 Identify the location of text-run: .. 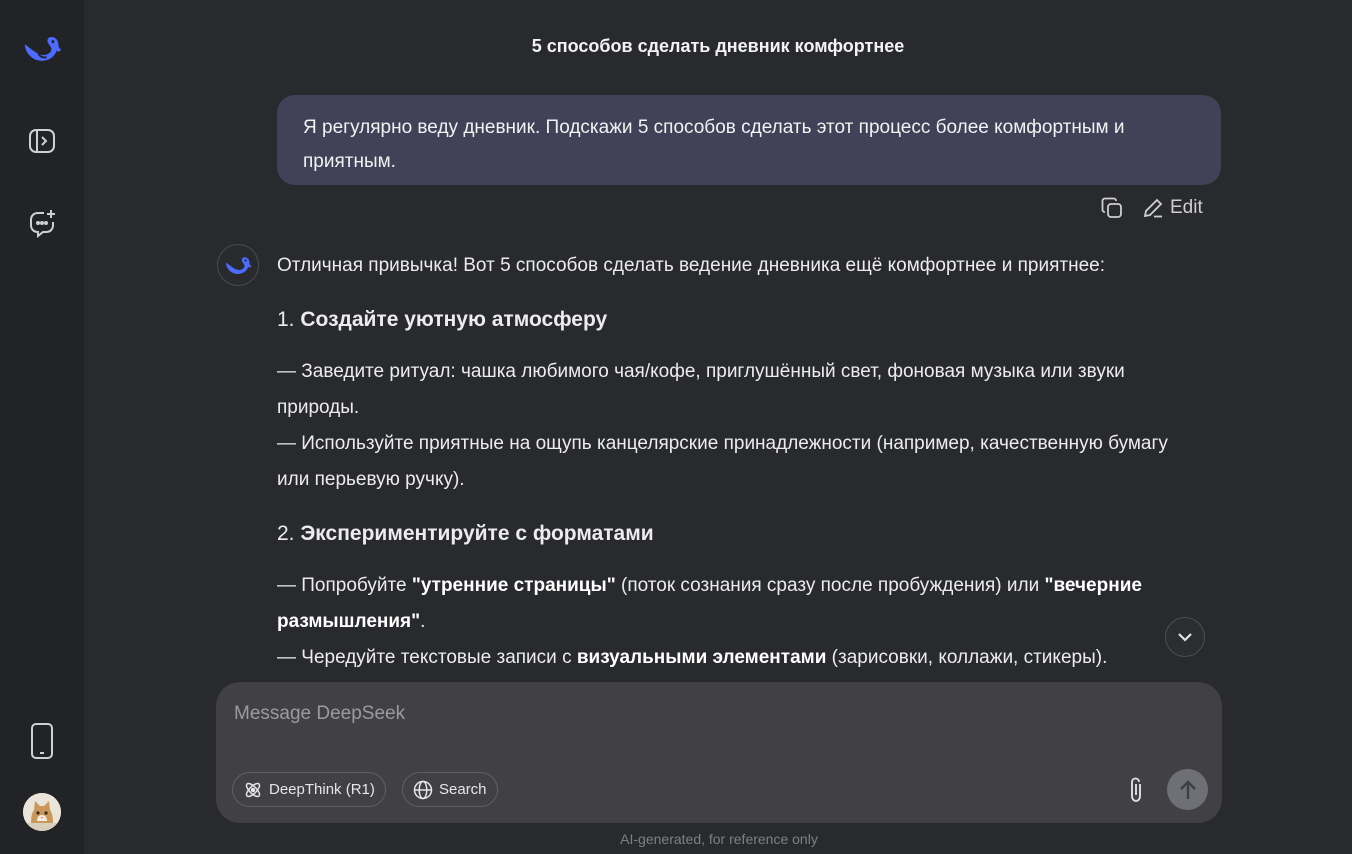
(423, 621).